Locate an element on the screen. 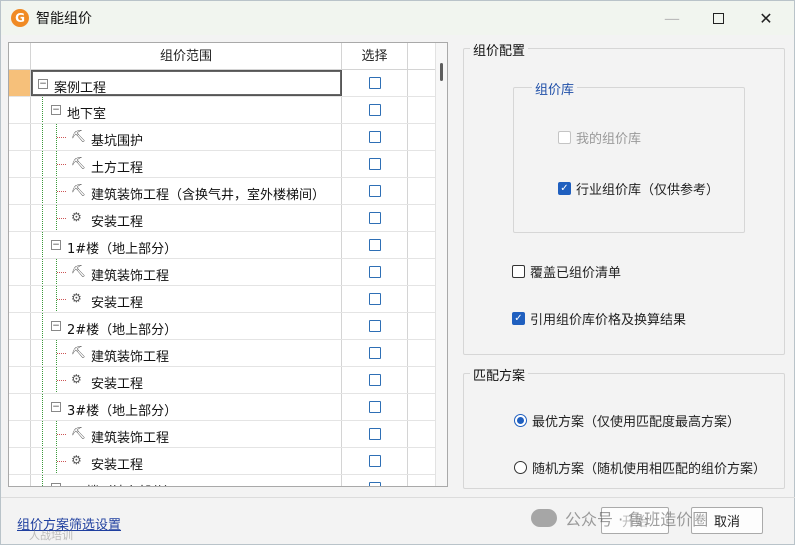 This screenshot has width=795, height=545. pricing-library-group: 组价库 is located at coordinates (629, 156).